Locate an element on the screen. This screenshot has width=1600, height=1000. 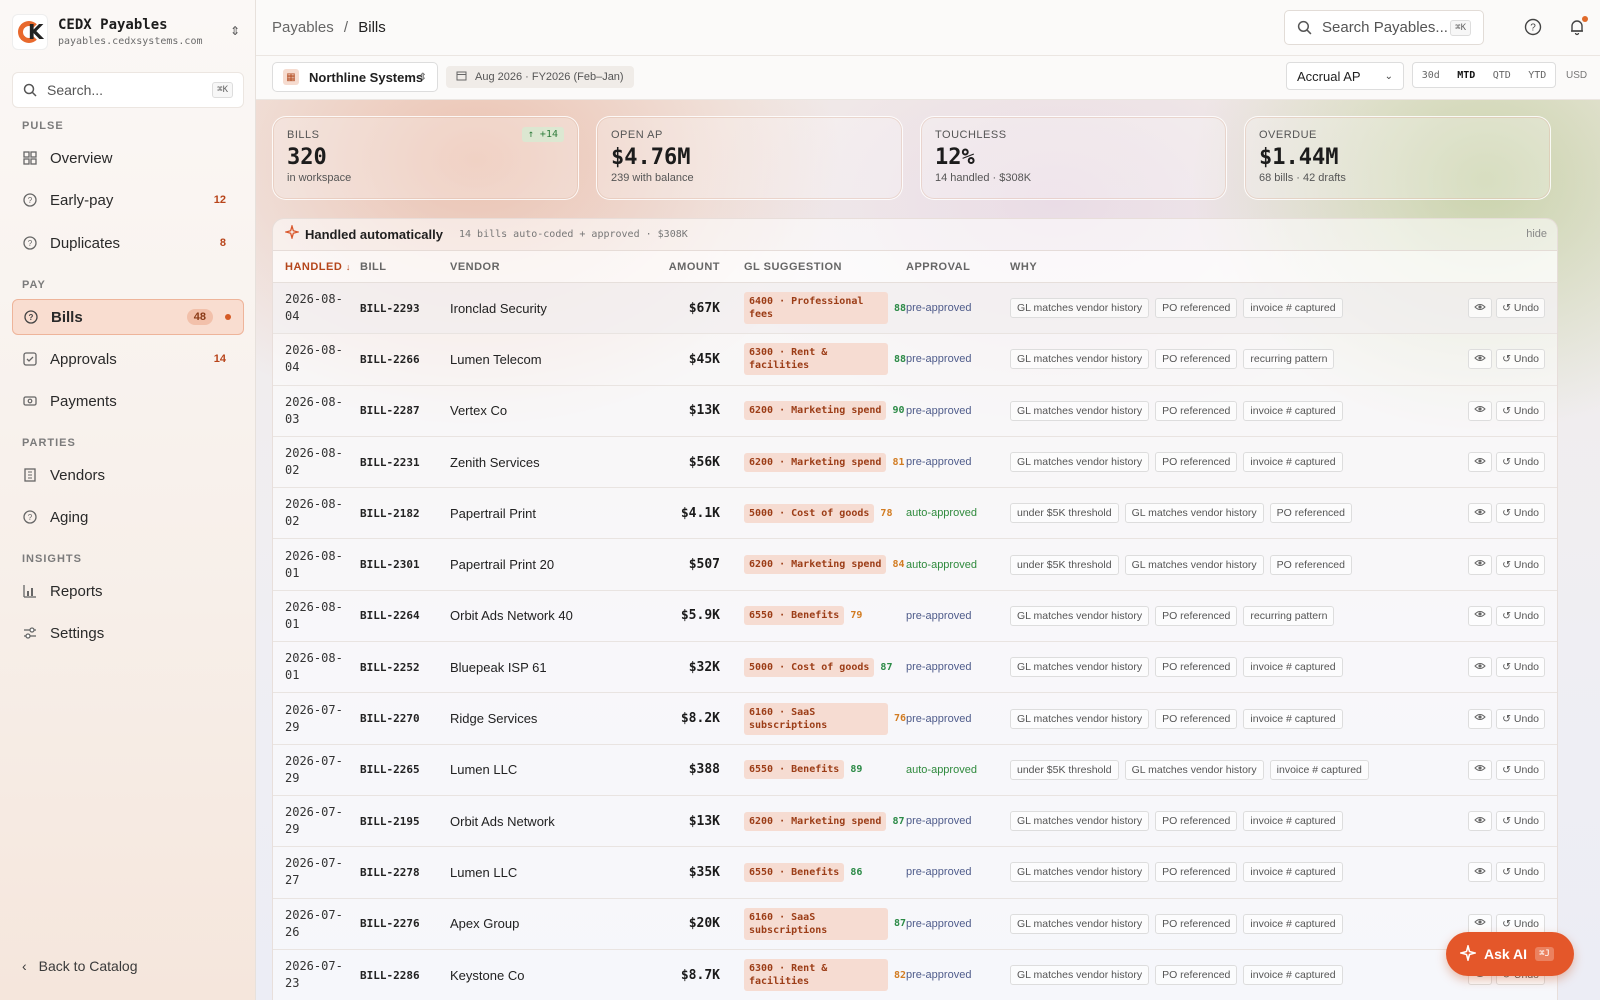
help-icon: ? is located at coordinates (1533, 29).